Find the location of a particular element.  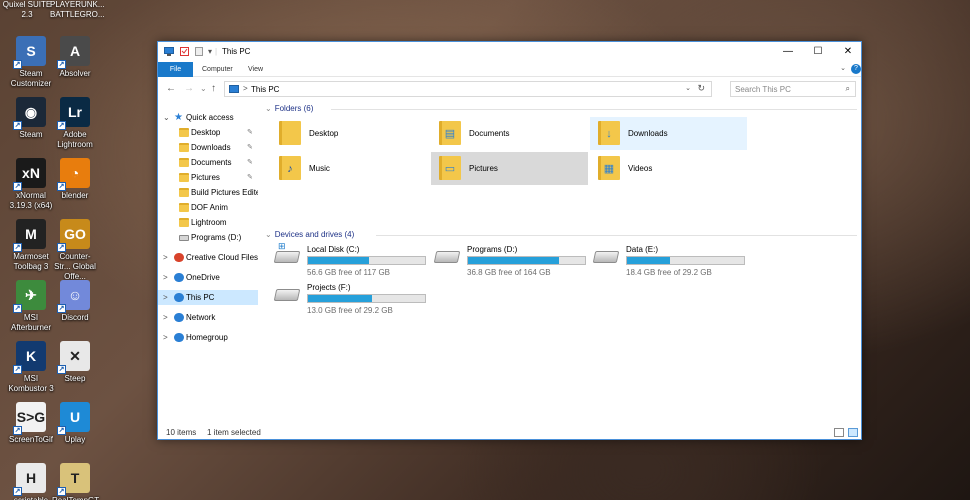

desktop-shortcut-xnormal-3-19-3-x64: xN ↗ xNormal 3.19.3 (x64) is located at coordinates (31, 184).